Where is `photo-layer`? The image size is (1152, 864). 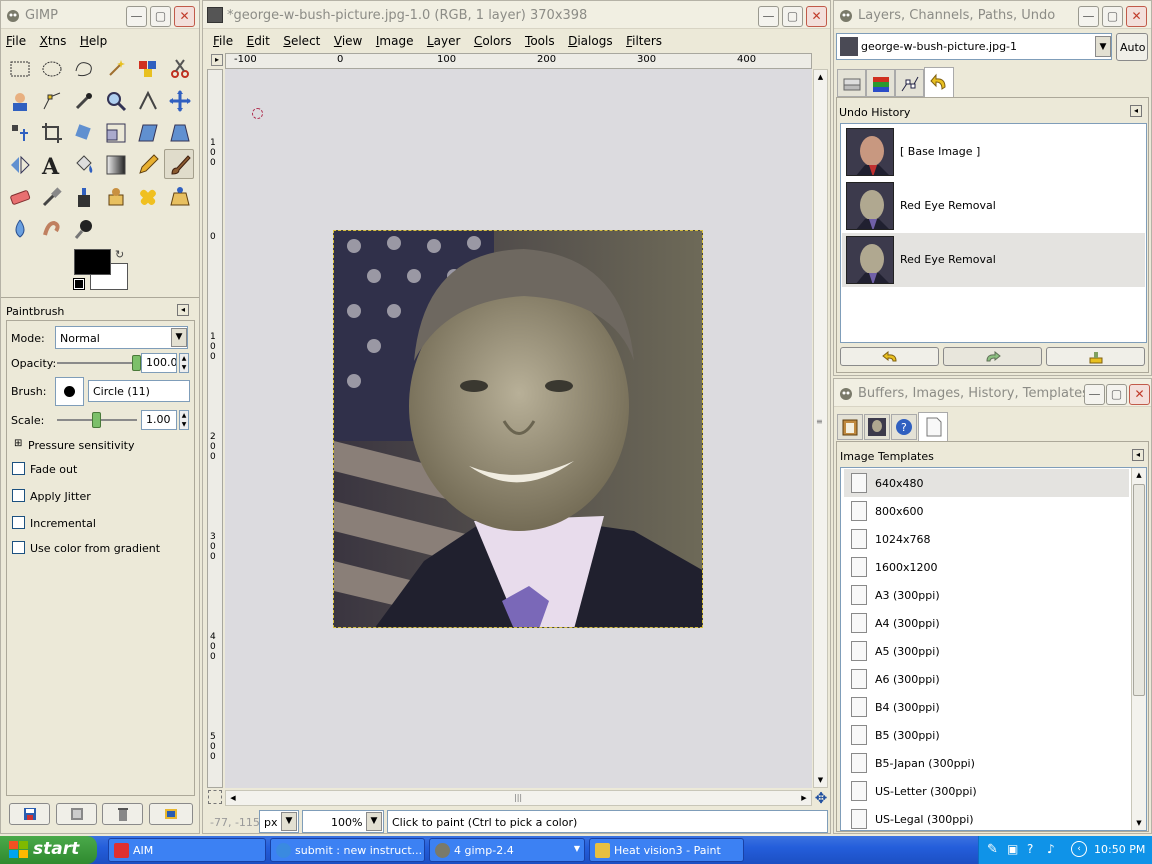
photo-layer is located at coordinates (518, 429).